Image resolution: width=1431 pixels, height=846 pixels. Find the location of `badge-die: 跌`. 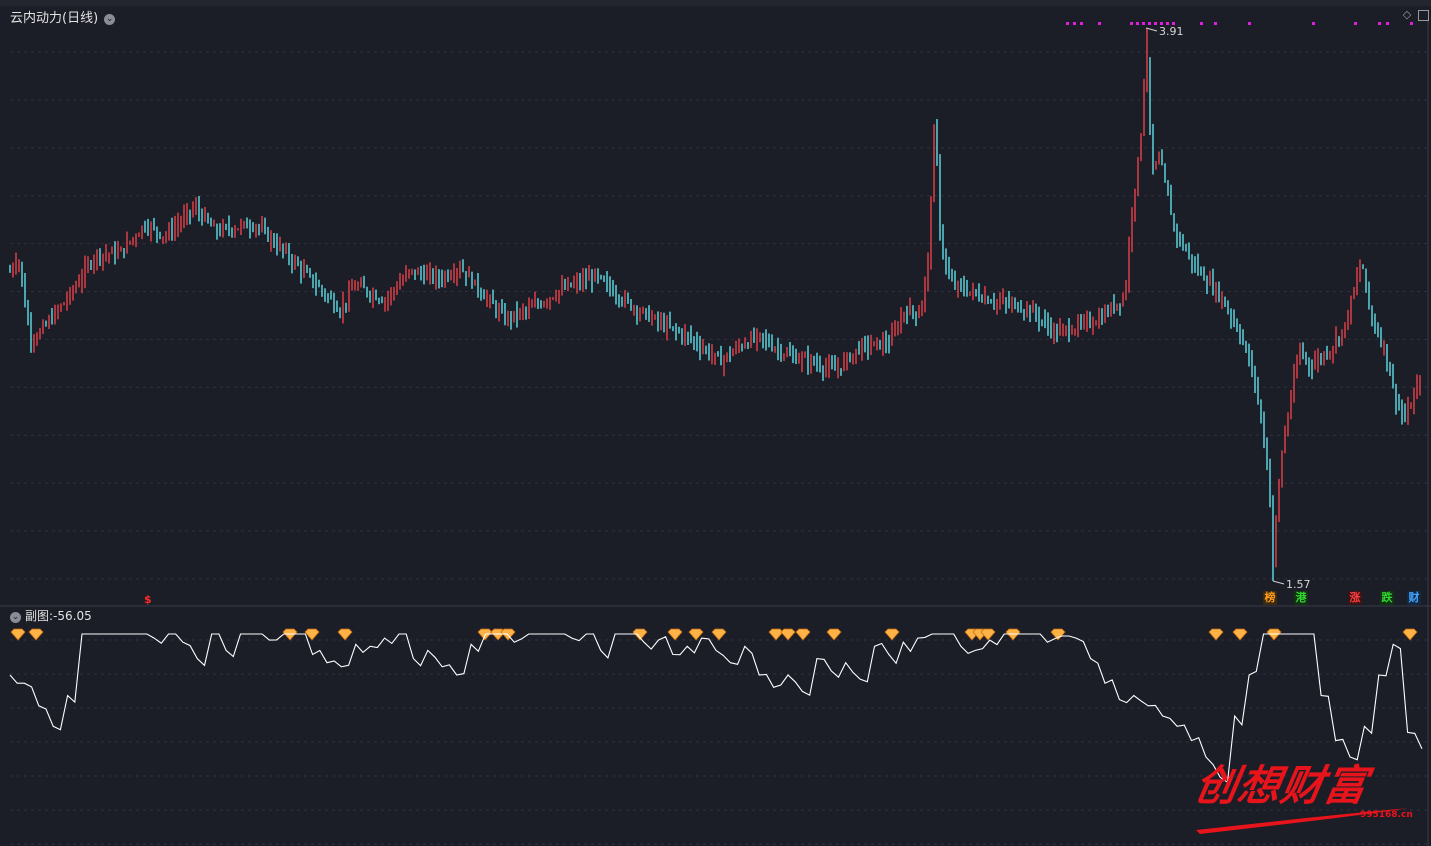

badge-die: 跌 is located at coordinates (1387, 598).